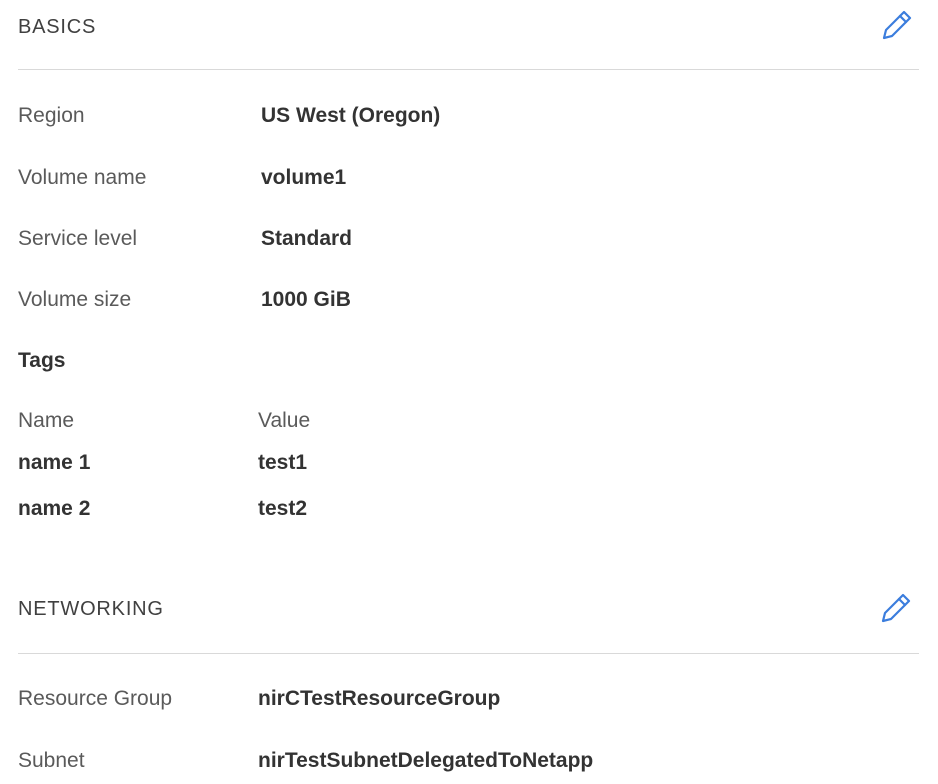 The image size is (938, 784). I want to click on volume-size-value: 1000 GiB, so click(306, 299).